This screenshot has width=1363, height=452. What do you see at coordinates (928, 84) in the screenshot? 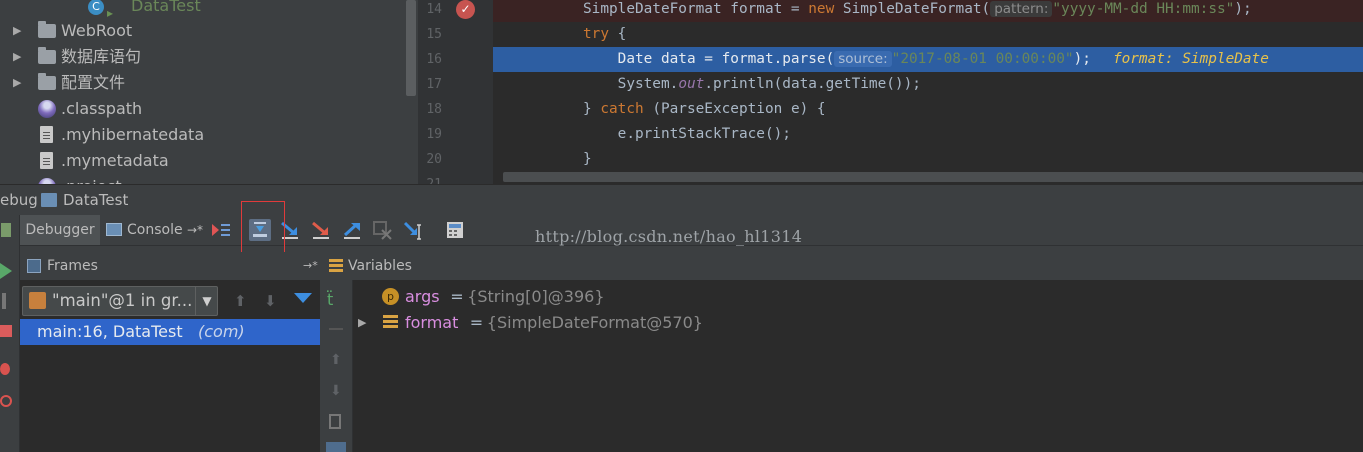
I see `code-line: System.out.println(data.getTime());` at bounding box center [928, 84].